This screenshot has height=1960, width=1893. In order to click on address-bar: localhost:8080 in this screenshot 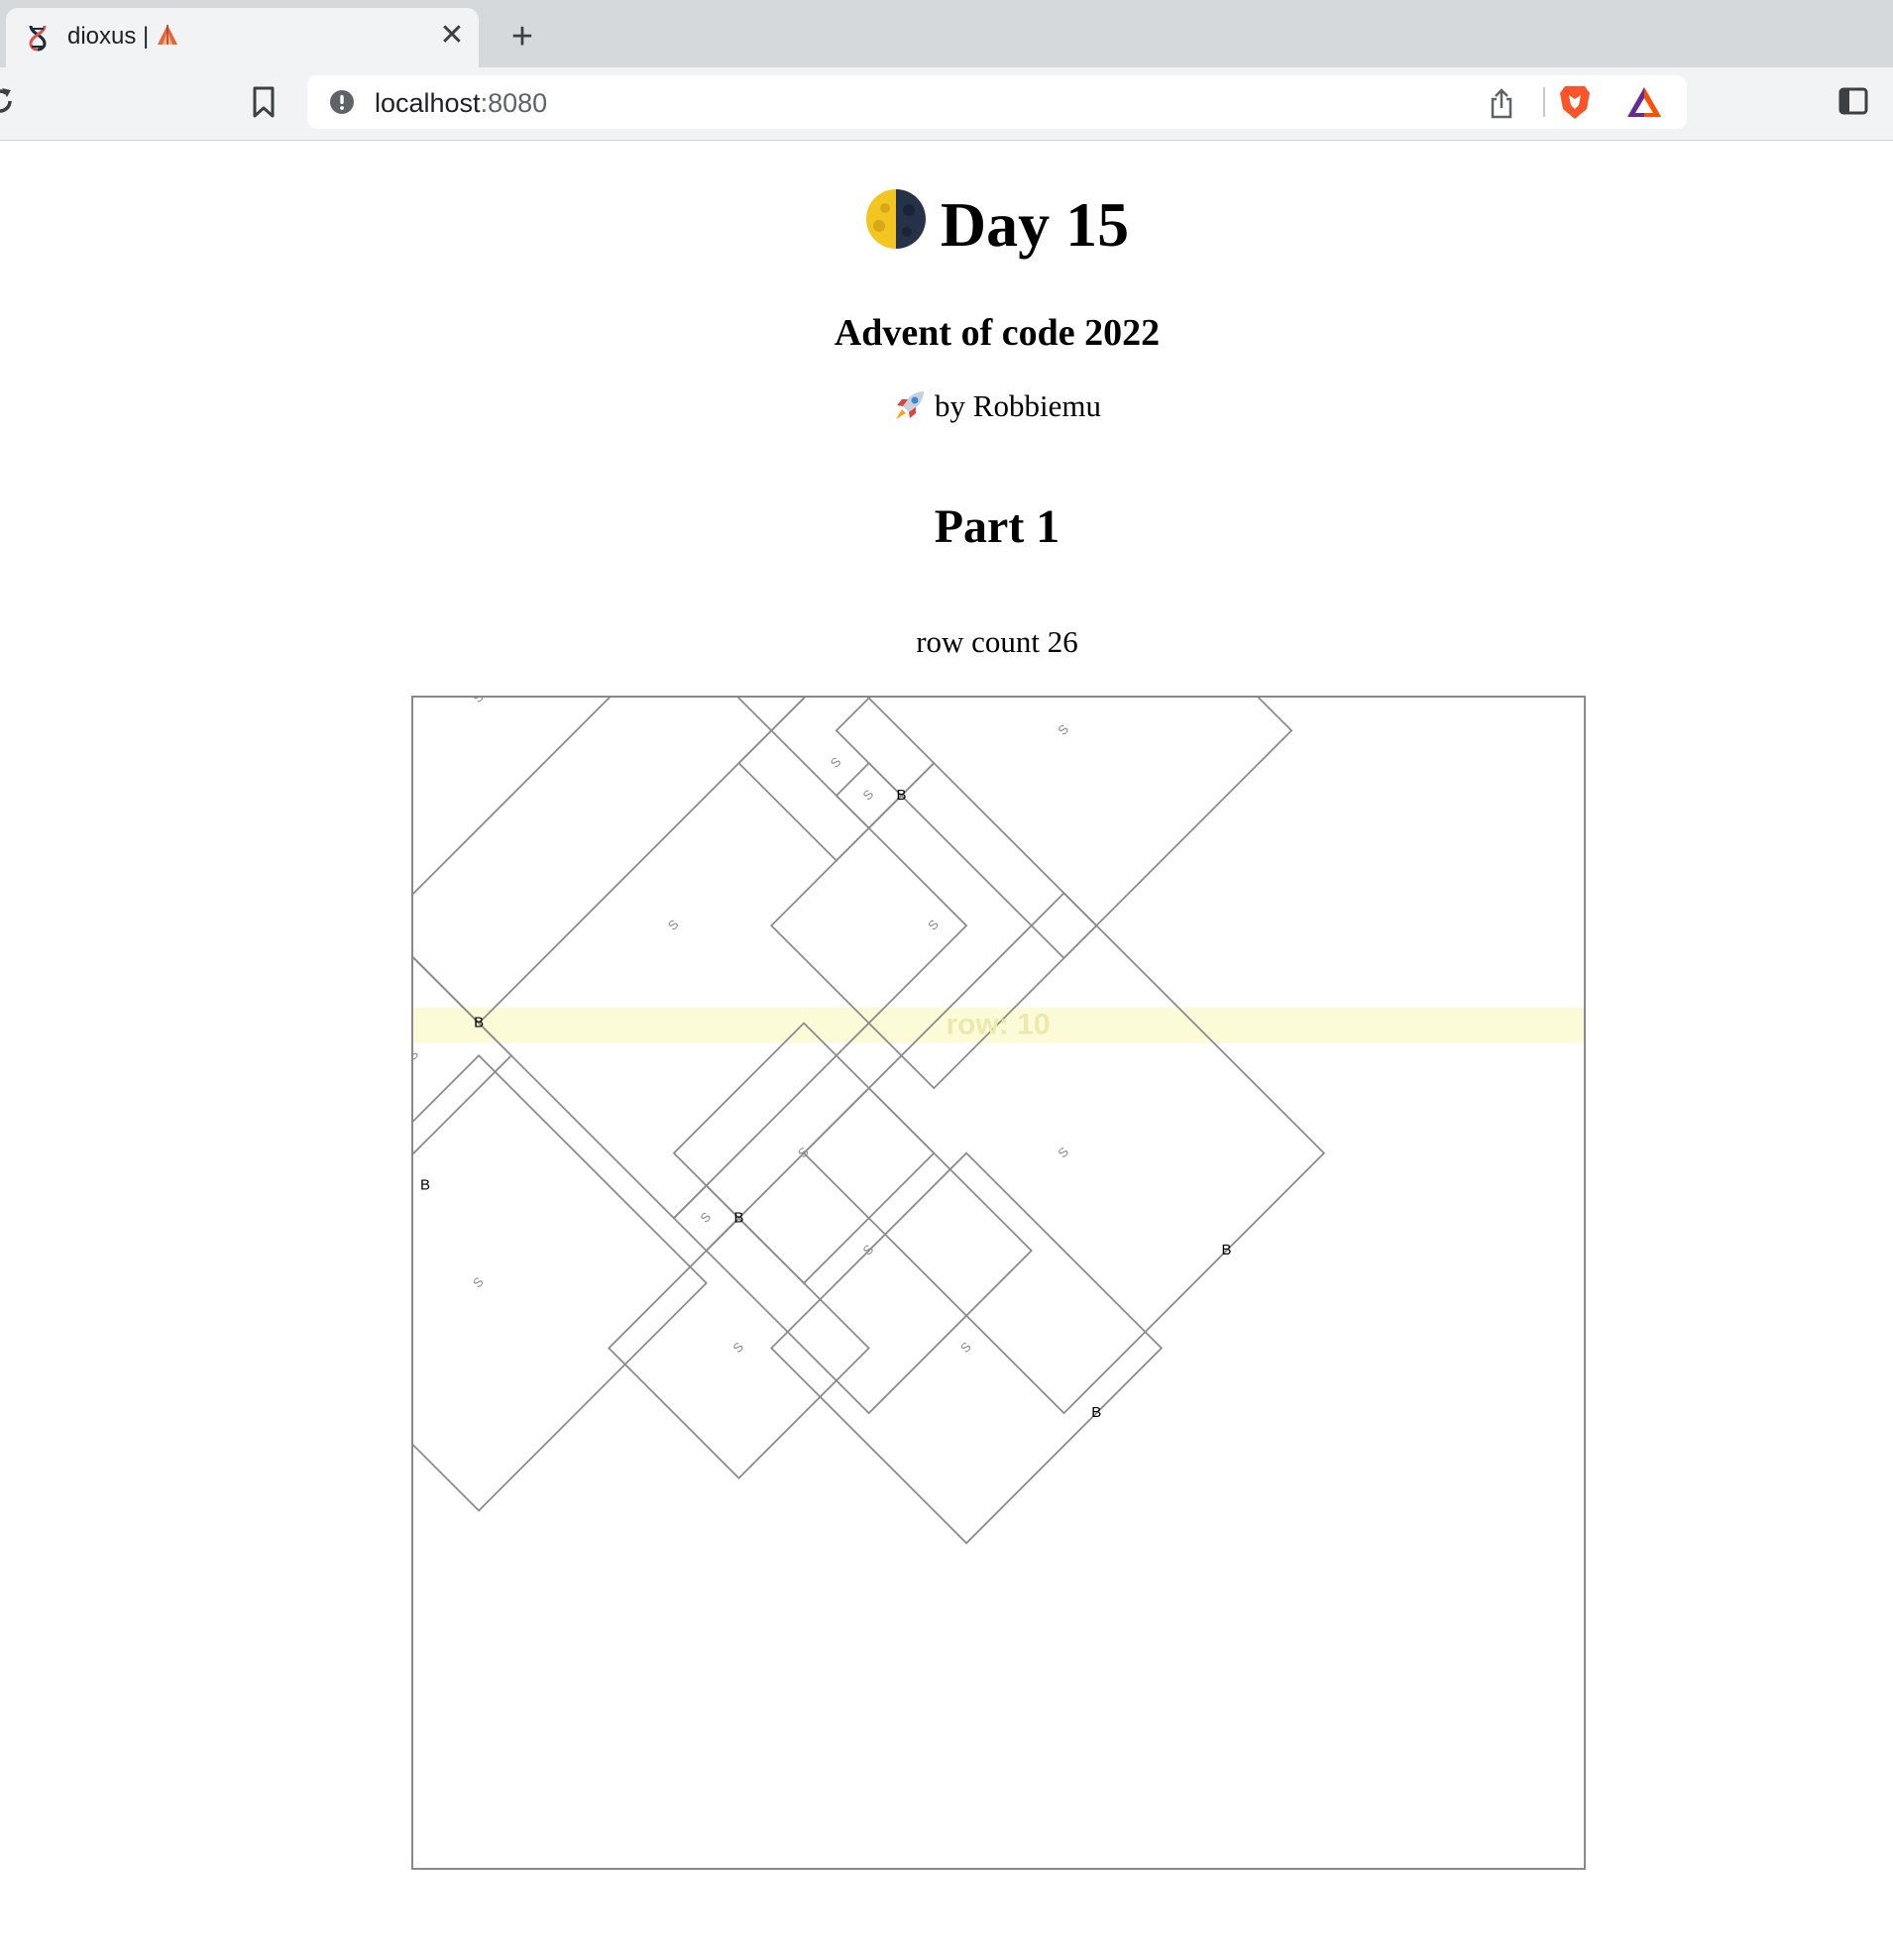, I will do `click(997, 102)`.